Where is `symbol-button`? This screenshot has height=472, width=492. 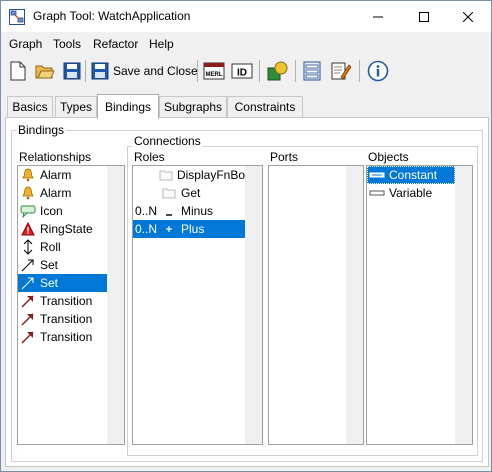
symbol-button is located at coordinates (278, 71).